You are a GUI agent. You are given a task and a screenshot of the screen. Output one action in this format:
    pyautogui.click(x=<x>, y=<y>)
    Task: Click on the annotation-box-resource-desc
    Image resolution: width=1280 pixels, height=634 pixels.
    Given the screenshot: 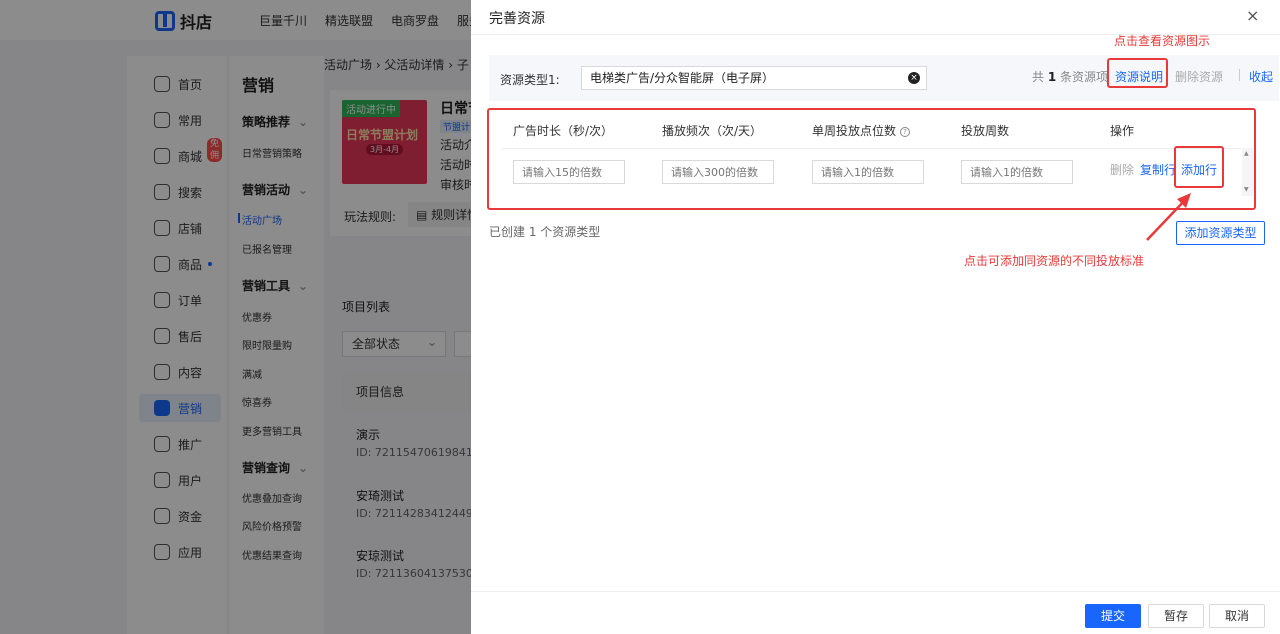 What is the action you would take?
    pyautogui.click(x=1137, y=73)
    